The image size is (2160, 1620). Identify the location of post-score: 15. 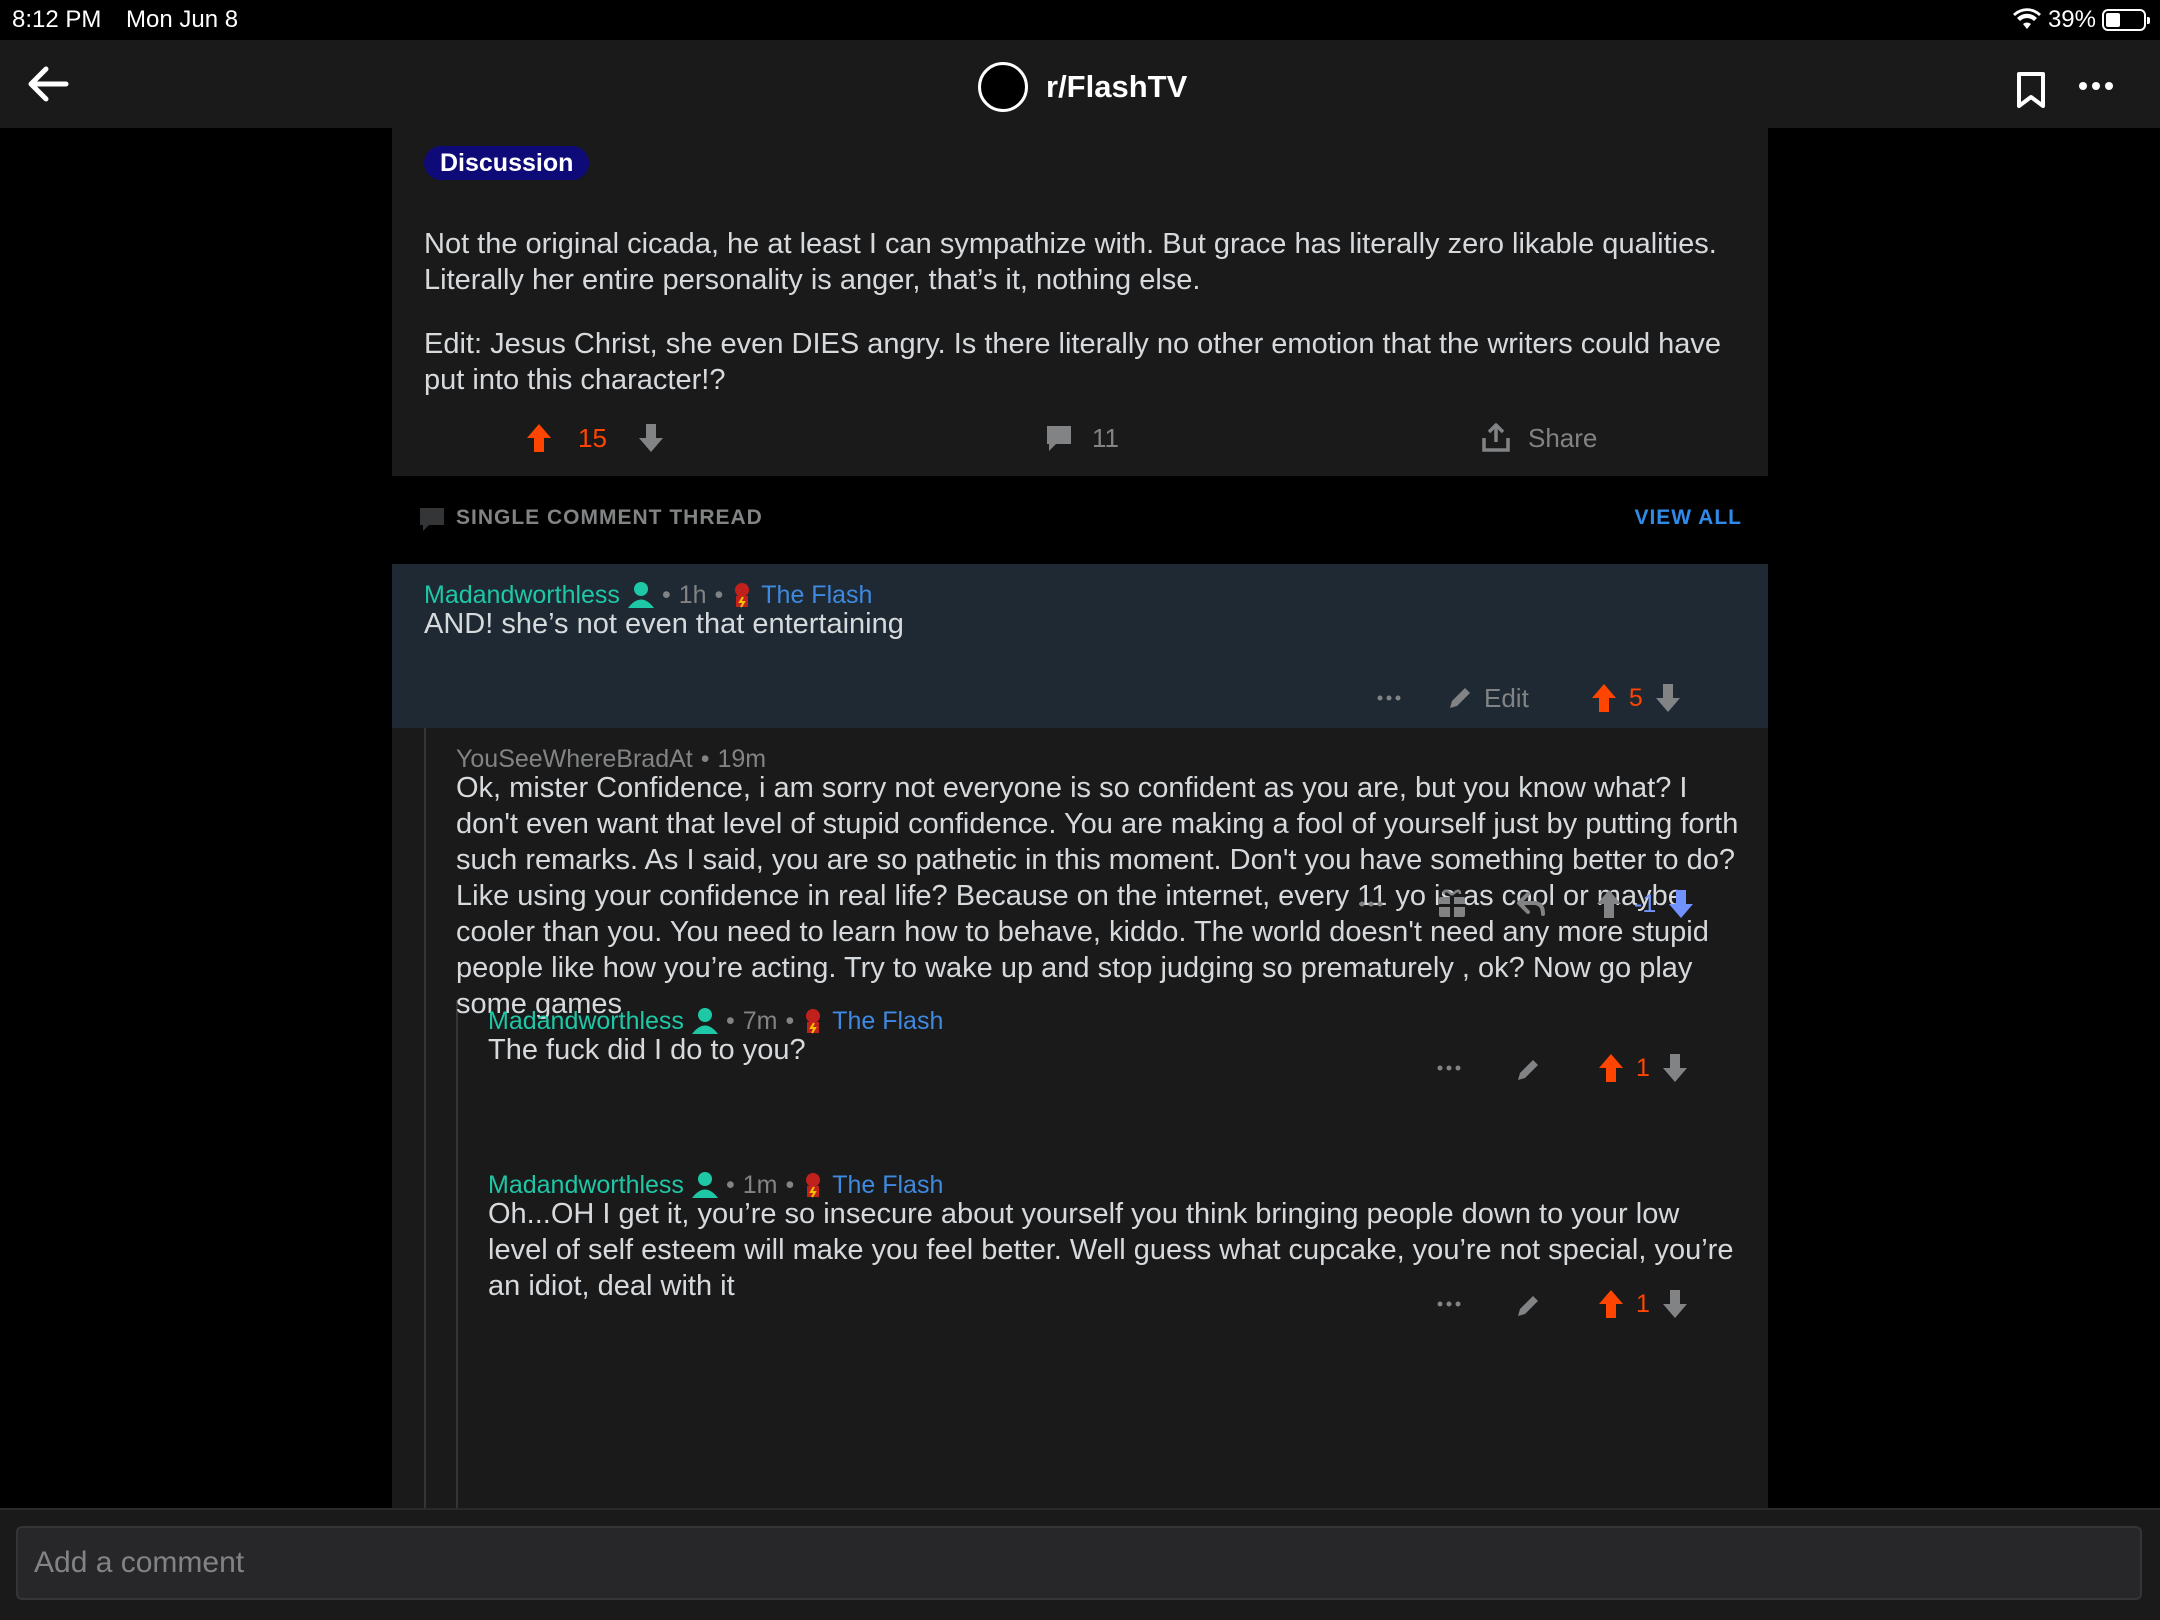
(592, 437).